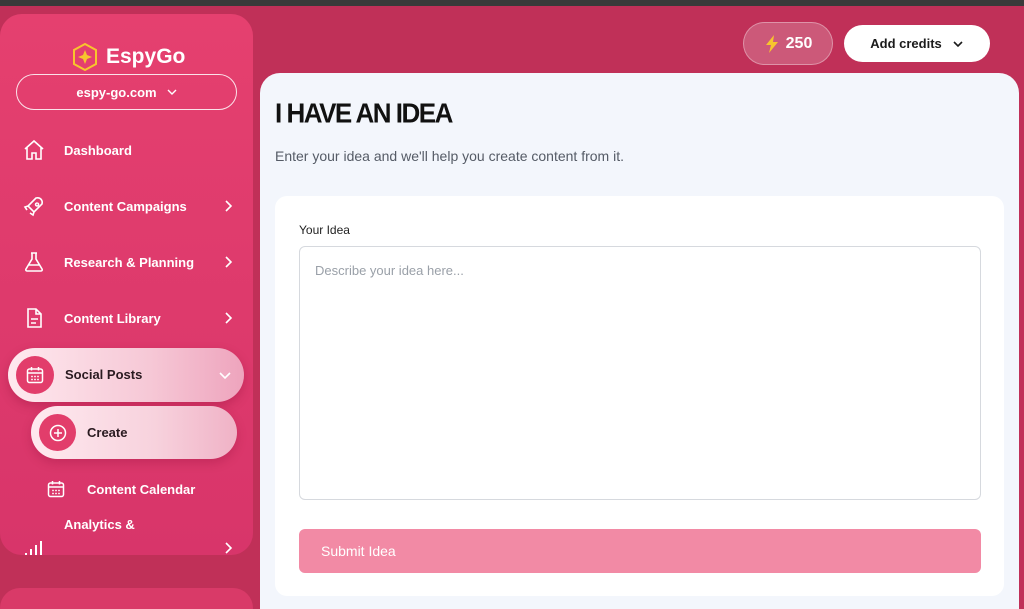 The width and height of the screenshot is (1024, 609). I want to click on site-selector: espy-go.com, so click(126, 92).